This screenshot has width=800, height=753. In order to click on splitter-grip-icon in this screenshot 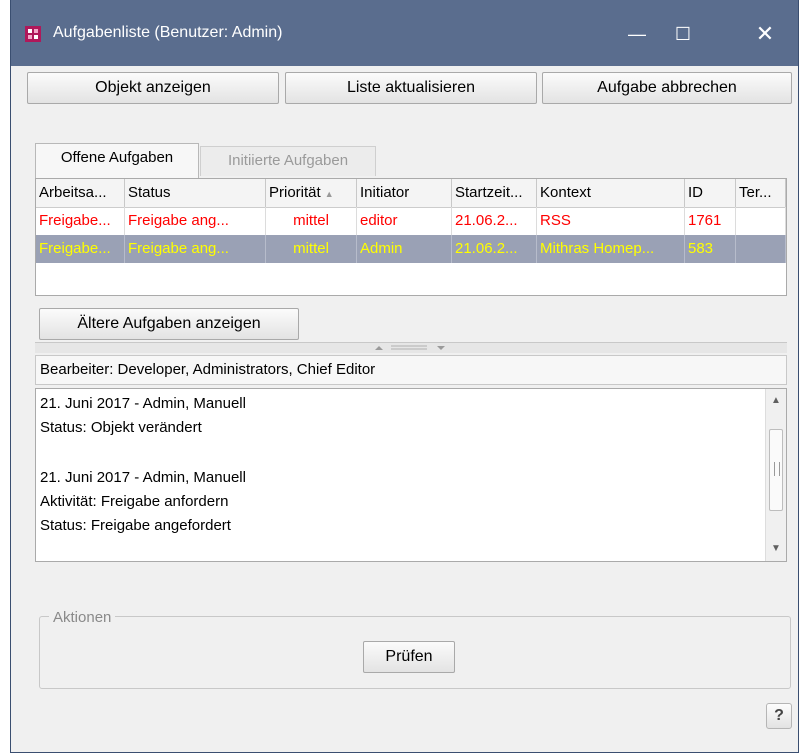, I will do `click(410, 347)`.